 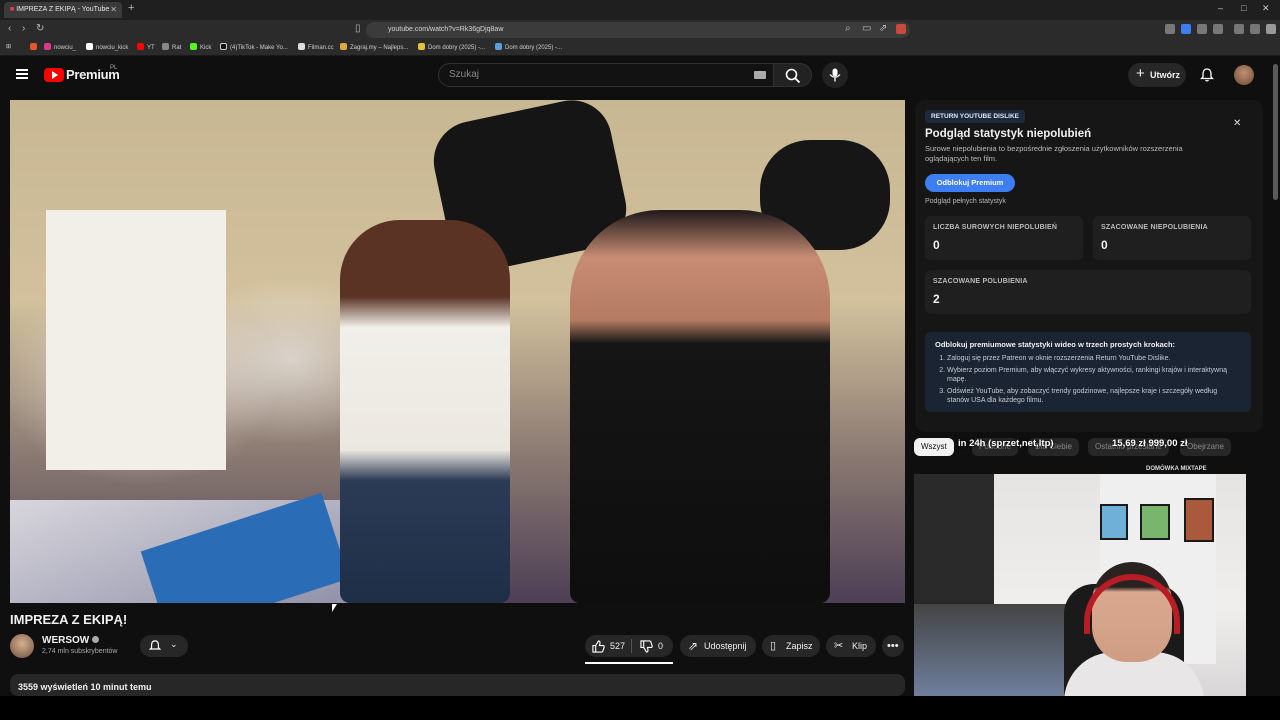 What do you see at coordinates (866, 28) in the screenshot?
I see `screen-icon: ▭` at bounding box center [866, 28].